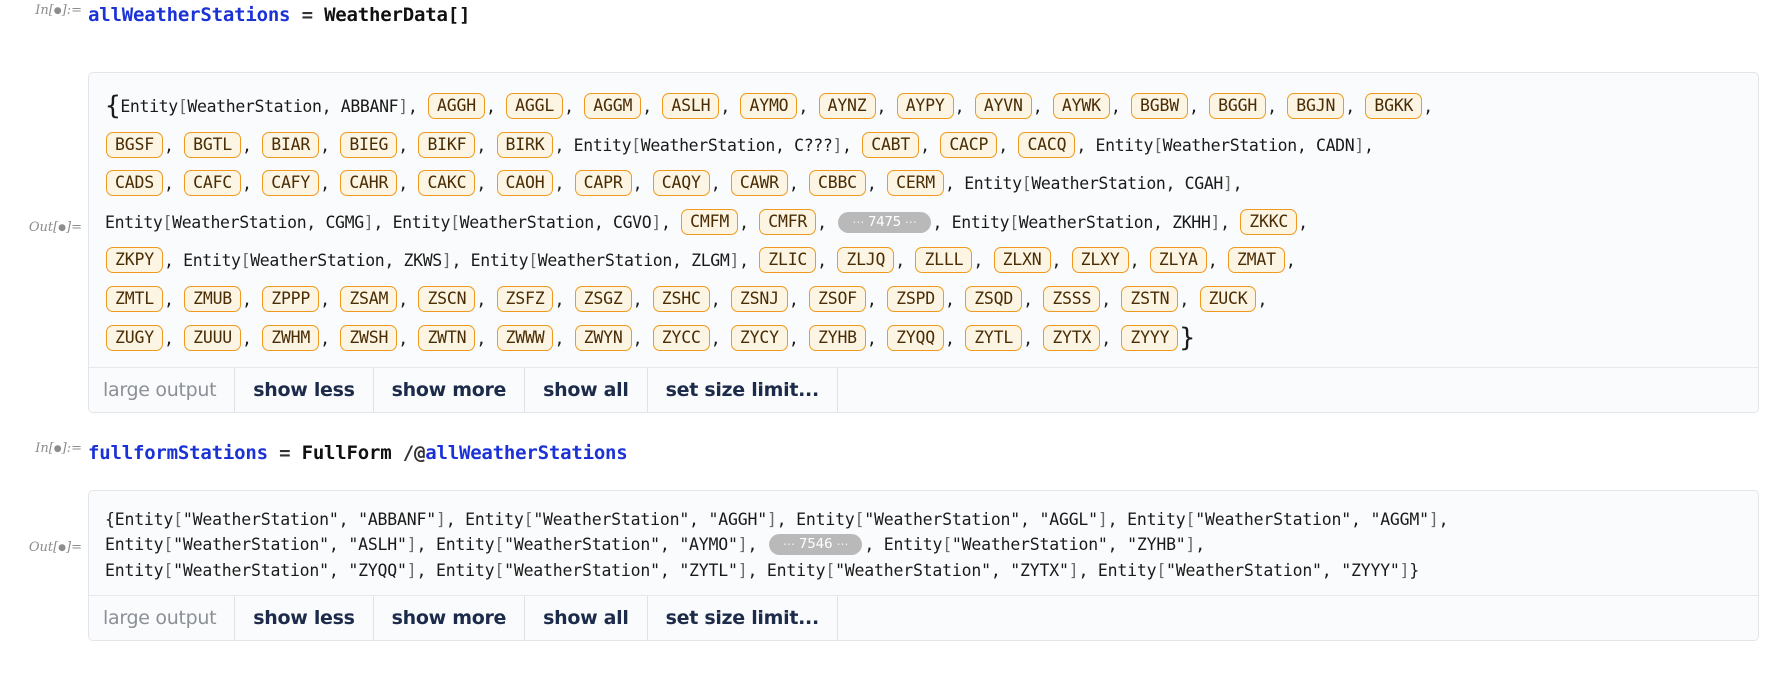  What do you see at coordinates (369, 183) in the screenshot?
I see `entity-pill: CAHR` at bounding box center [369, 183].